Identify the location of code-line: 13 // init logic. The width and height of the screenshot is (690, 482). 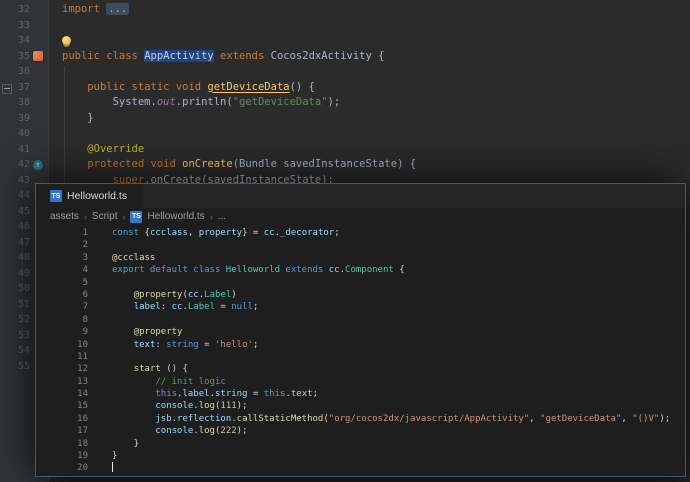
(360, 382).